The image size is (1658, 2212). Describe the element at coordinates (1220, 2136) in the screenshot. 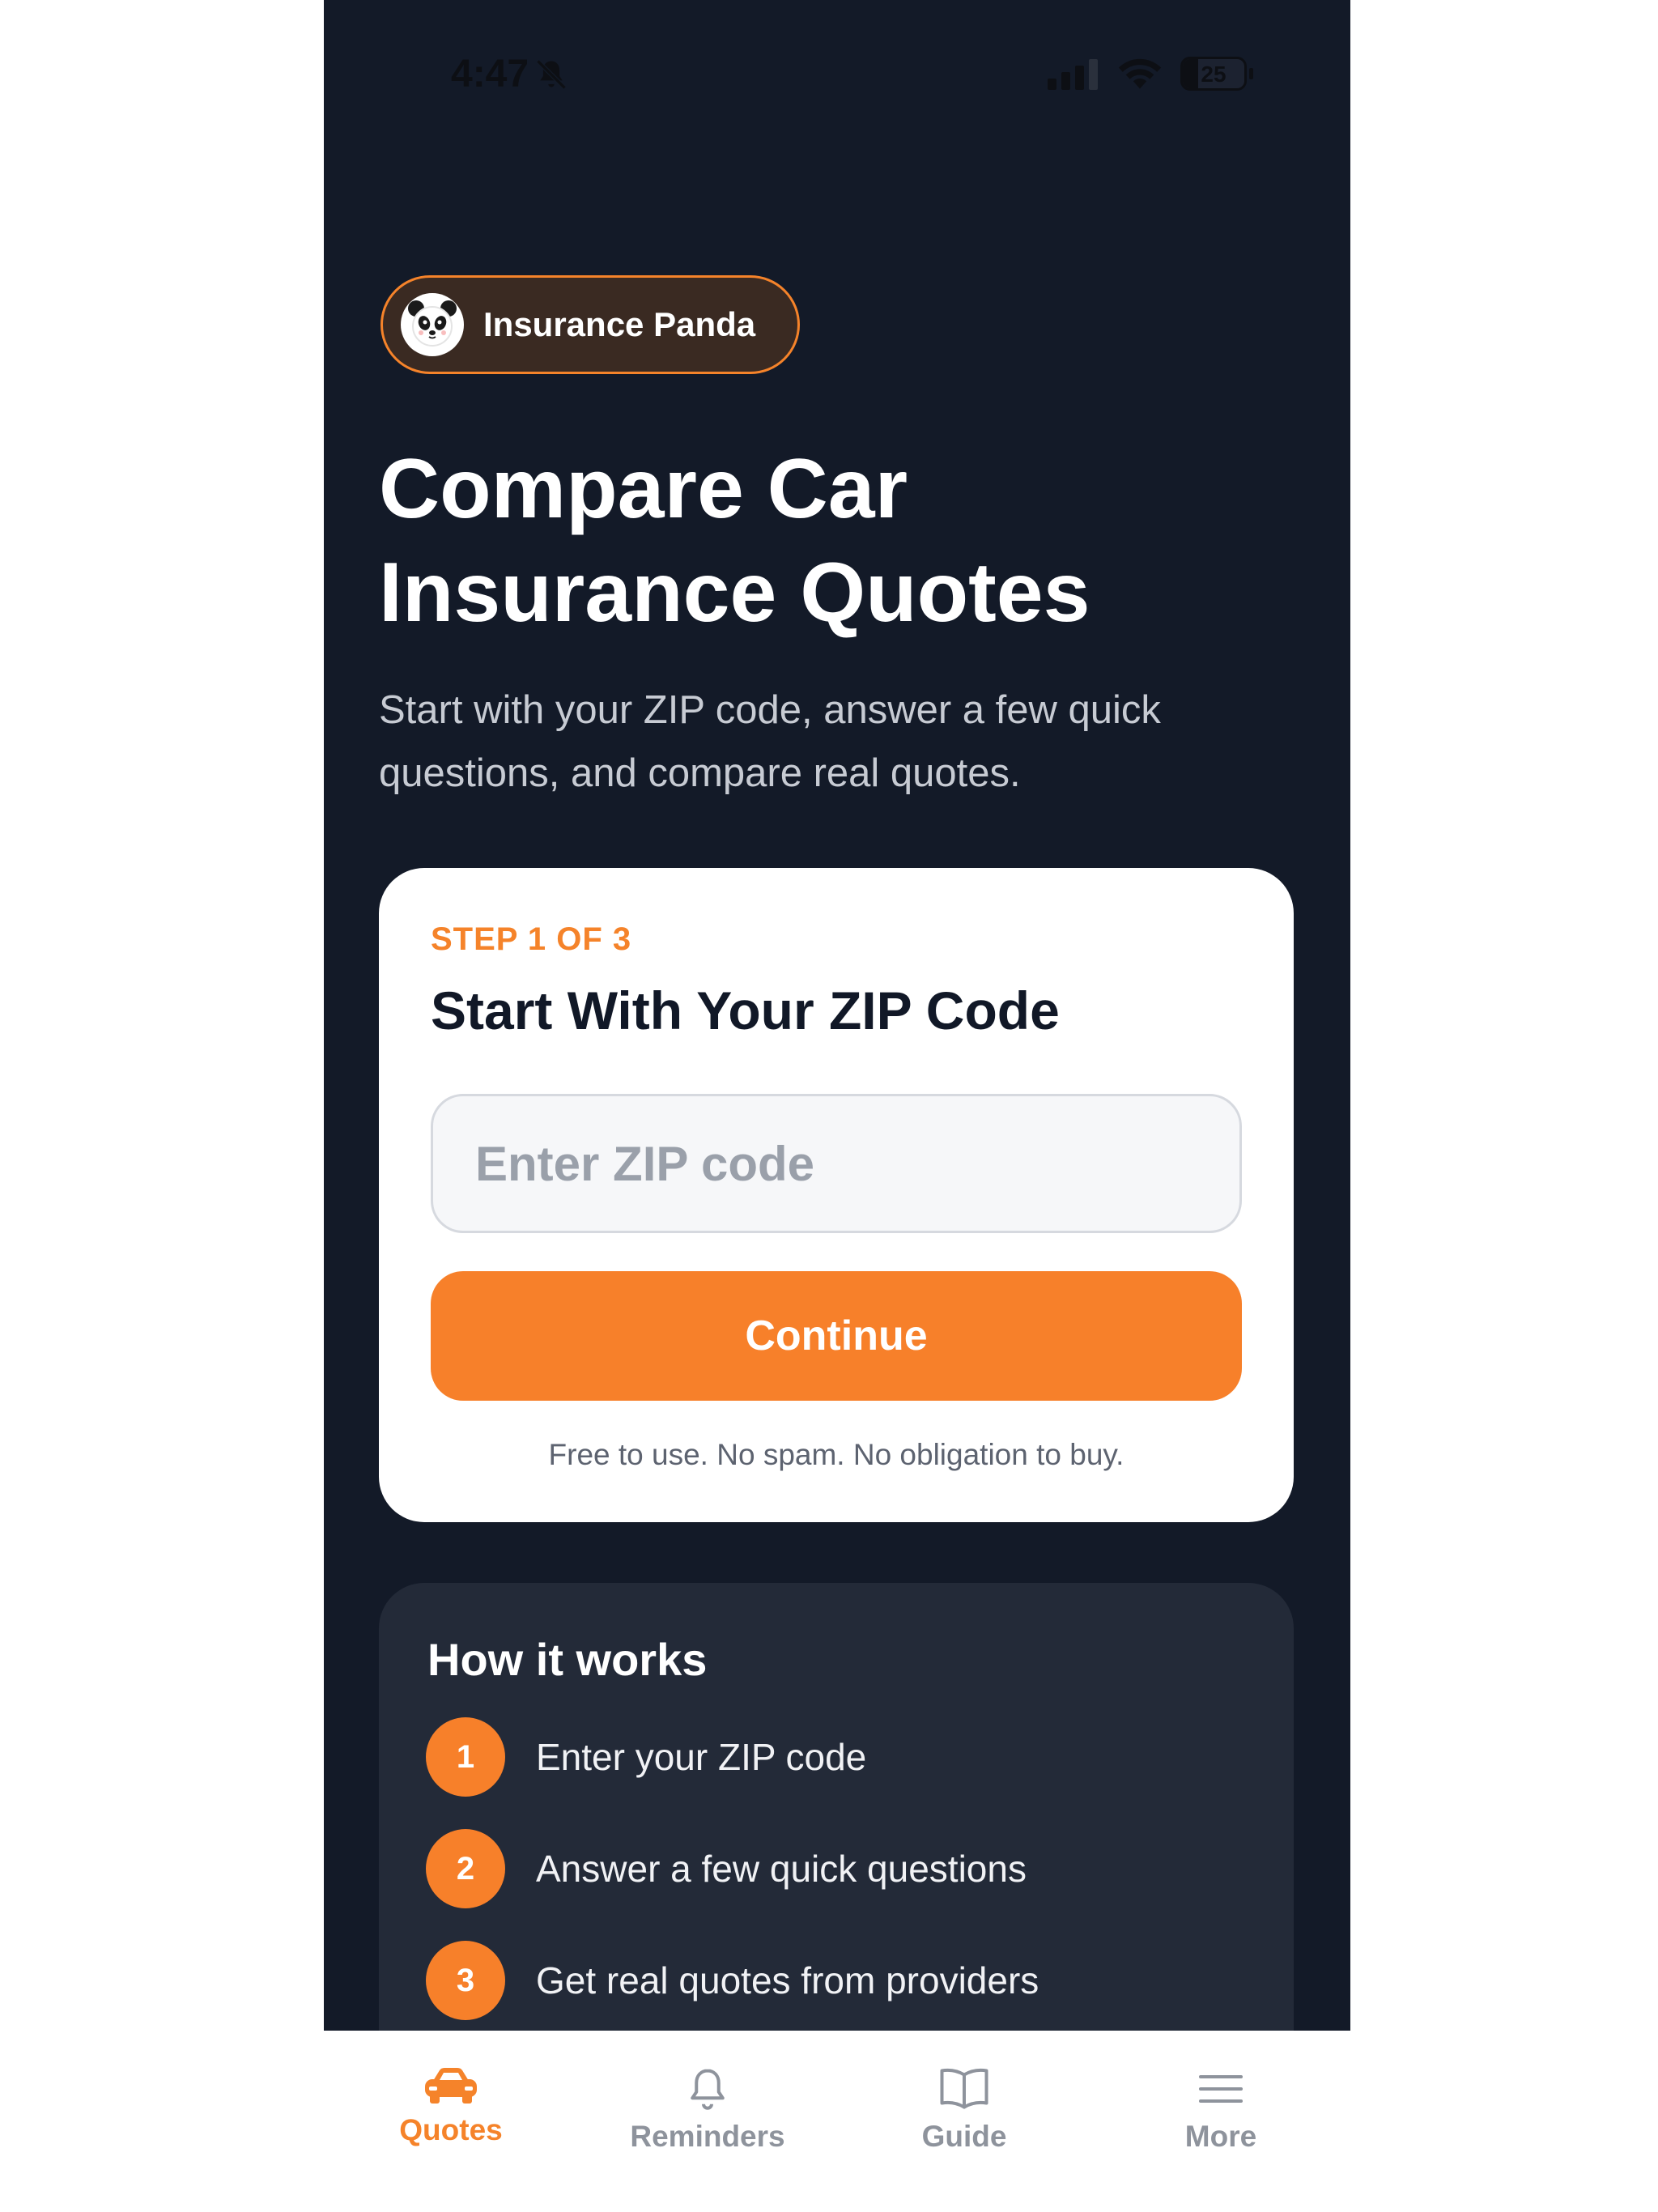

I see `tab-label: More` at that location.